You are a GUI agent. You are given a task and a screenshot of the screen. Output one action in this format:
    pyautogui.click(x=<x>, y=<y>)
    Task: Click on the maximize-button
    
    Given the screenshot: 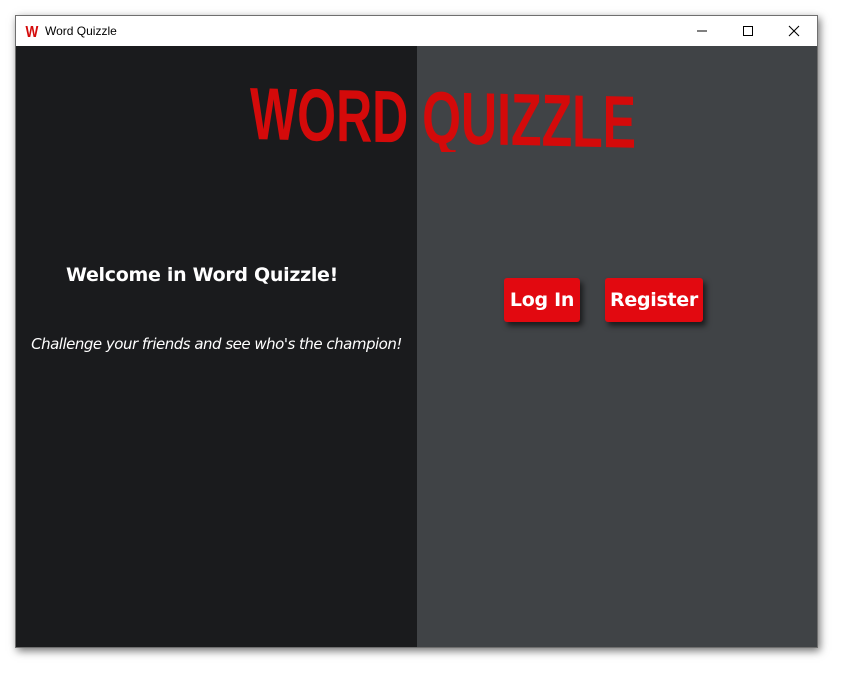 What is the action you would take?
    pyautogui.click(x=748, y=31)
    